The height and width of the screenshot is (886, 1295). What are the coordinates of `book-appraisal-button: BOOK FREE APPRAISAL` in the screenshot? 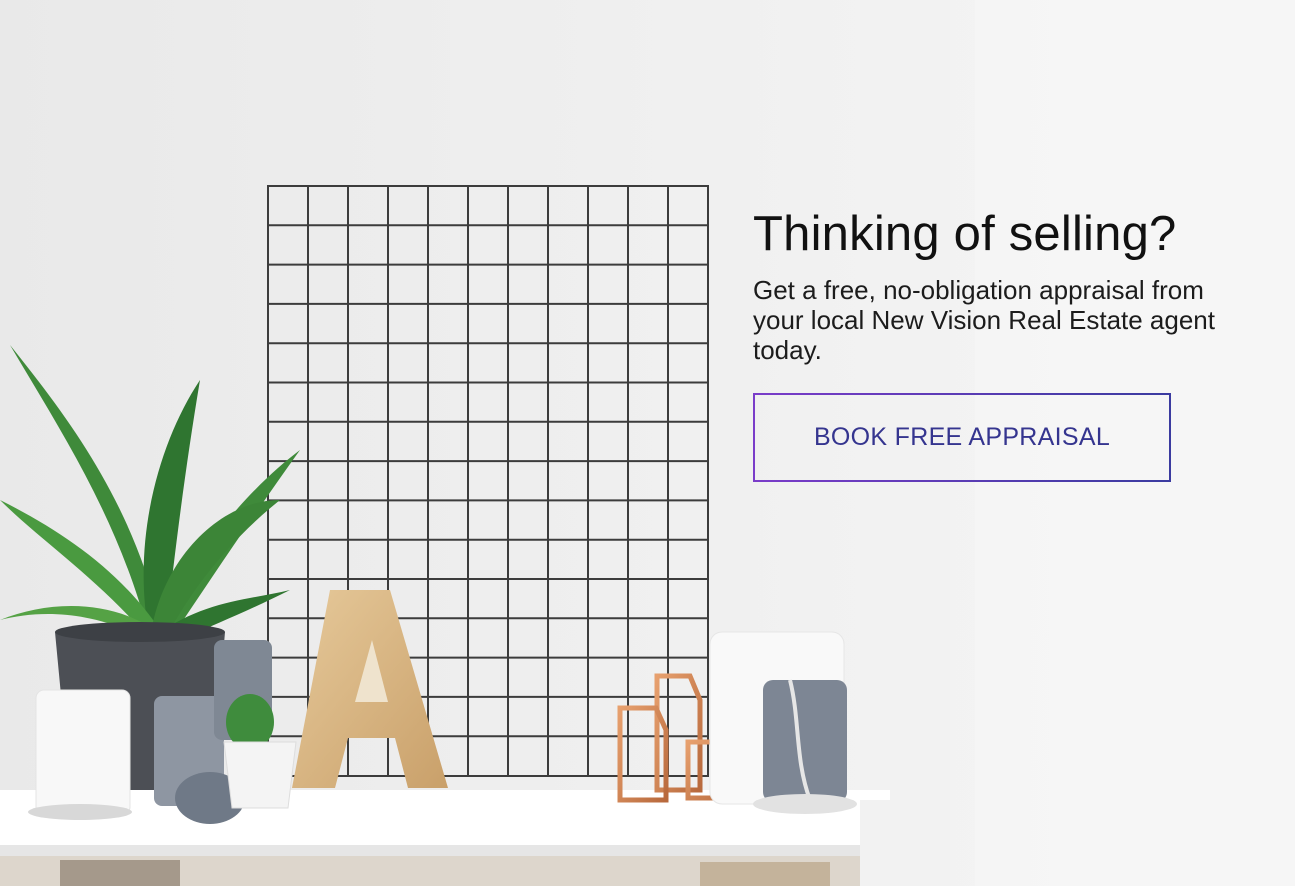 It's located at (962, 437).